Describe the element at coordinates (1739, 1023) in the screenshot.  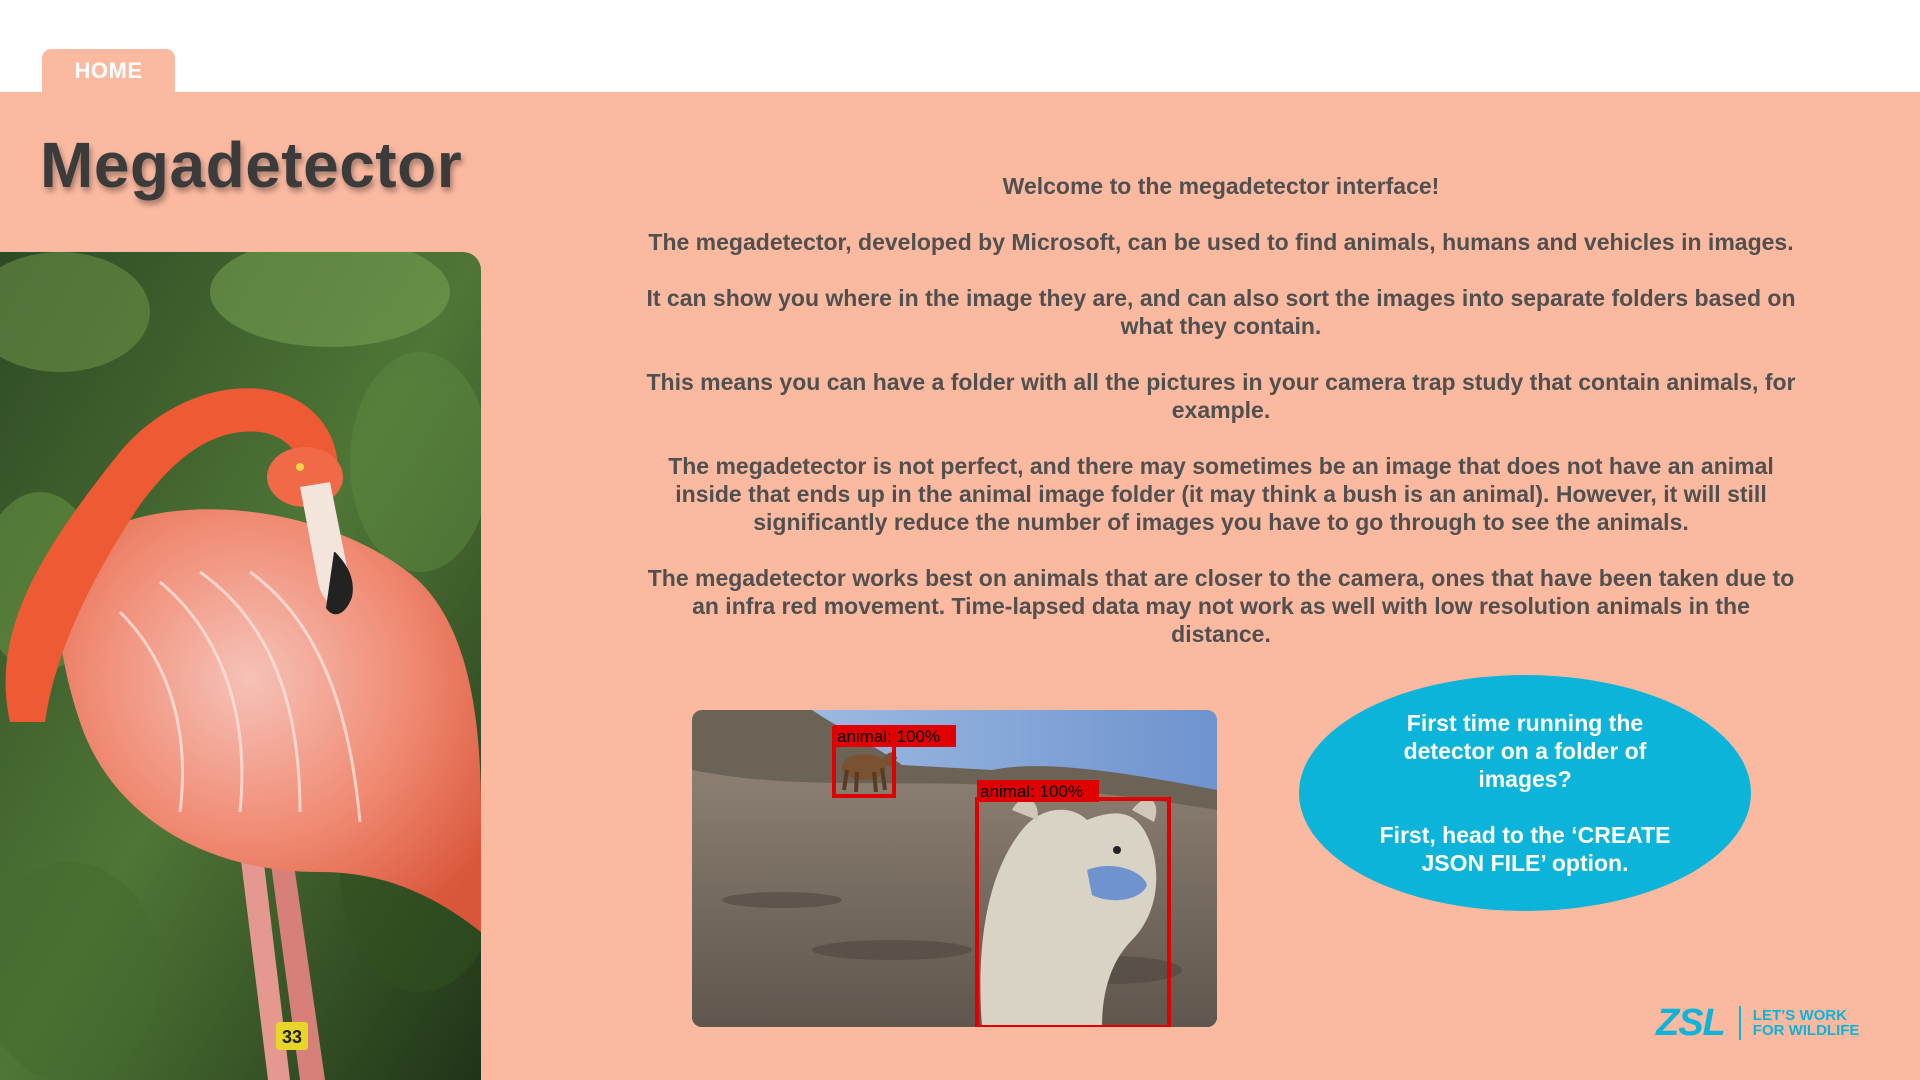
I see `logo-divider` at that location.